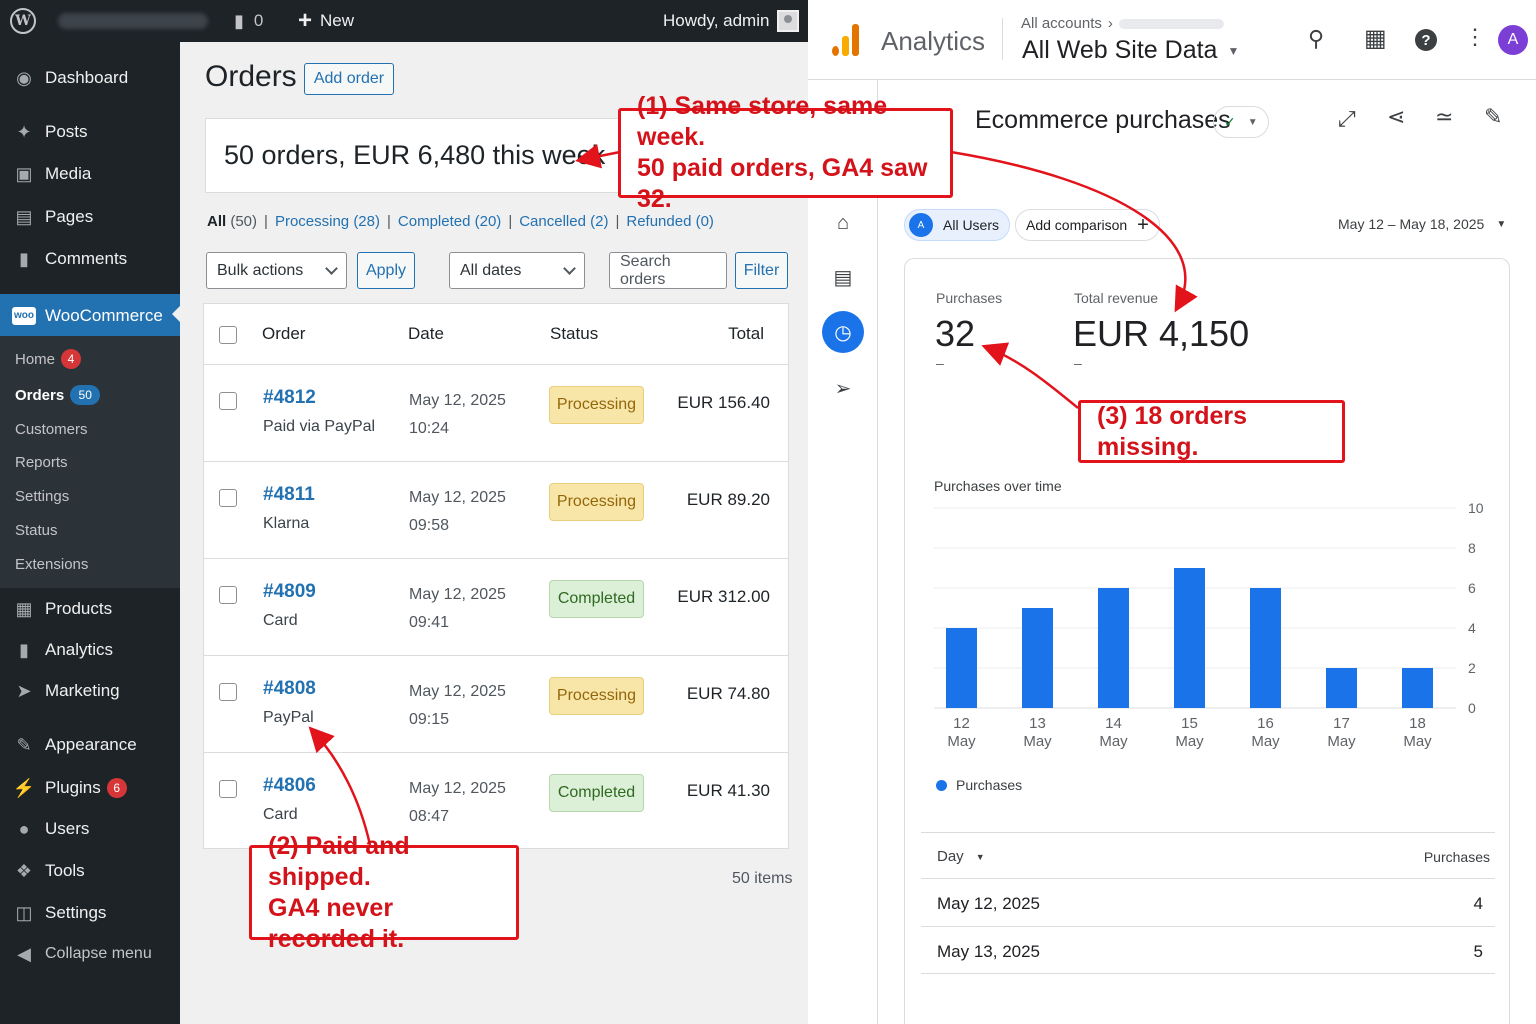 The height and width of the screenshot is (1024, 1536). I want to click on avatar: A, so click(1513, 40).